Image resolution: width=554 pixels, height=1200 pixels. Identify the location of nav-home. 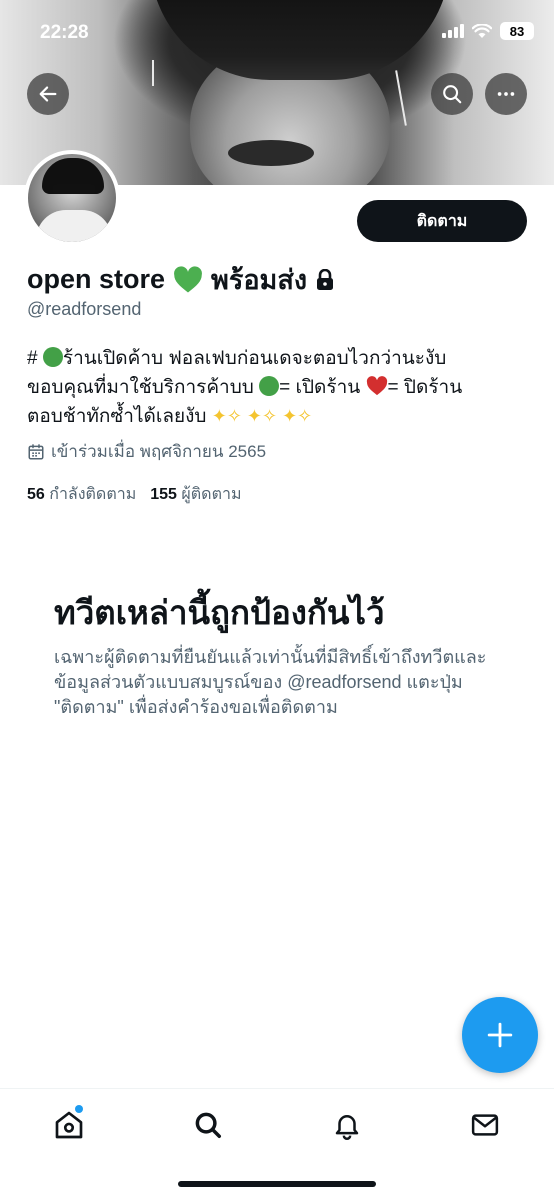
(69, 1125).